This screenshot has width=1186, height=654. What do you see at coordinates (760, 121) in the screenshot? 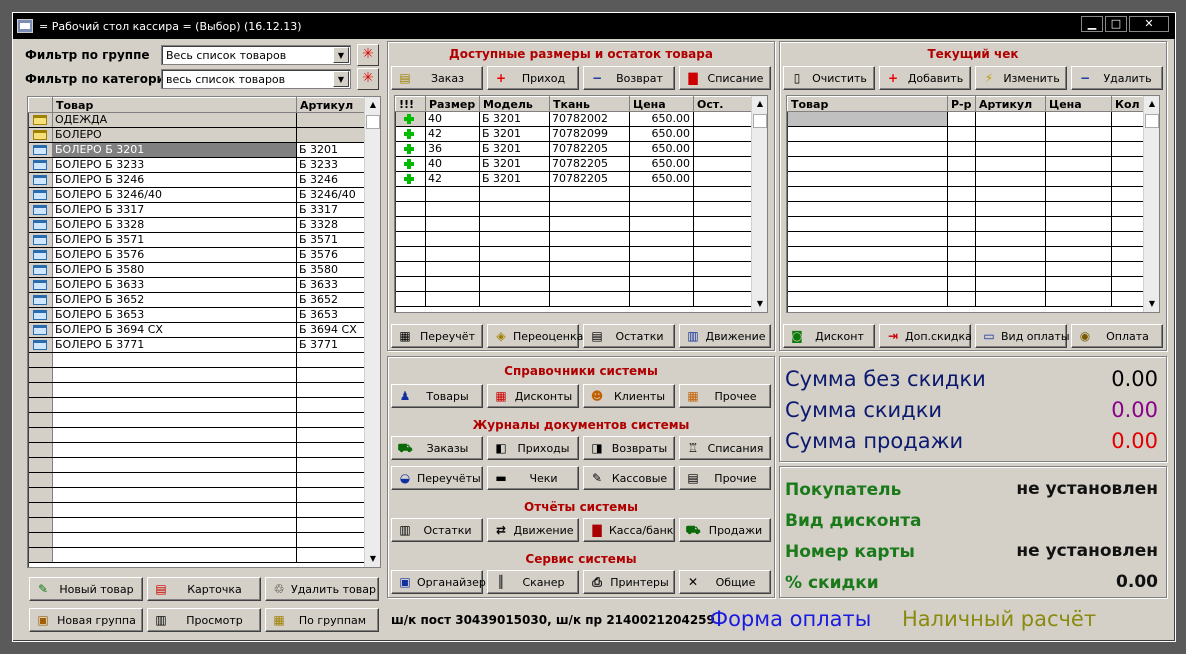
I see `scroll-thumb` at bounding box center [760, 121].